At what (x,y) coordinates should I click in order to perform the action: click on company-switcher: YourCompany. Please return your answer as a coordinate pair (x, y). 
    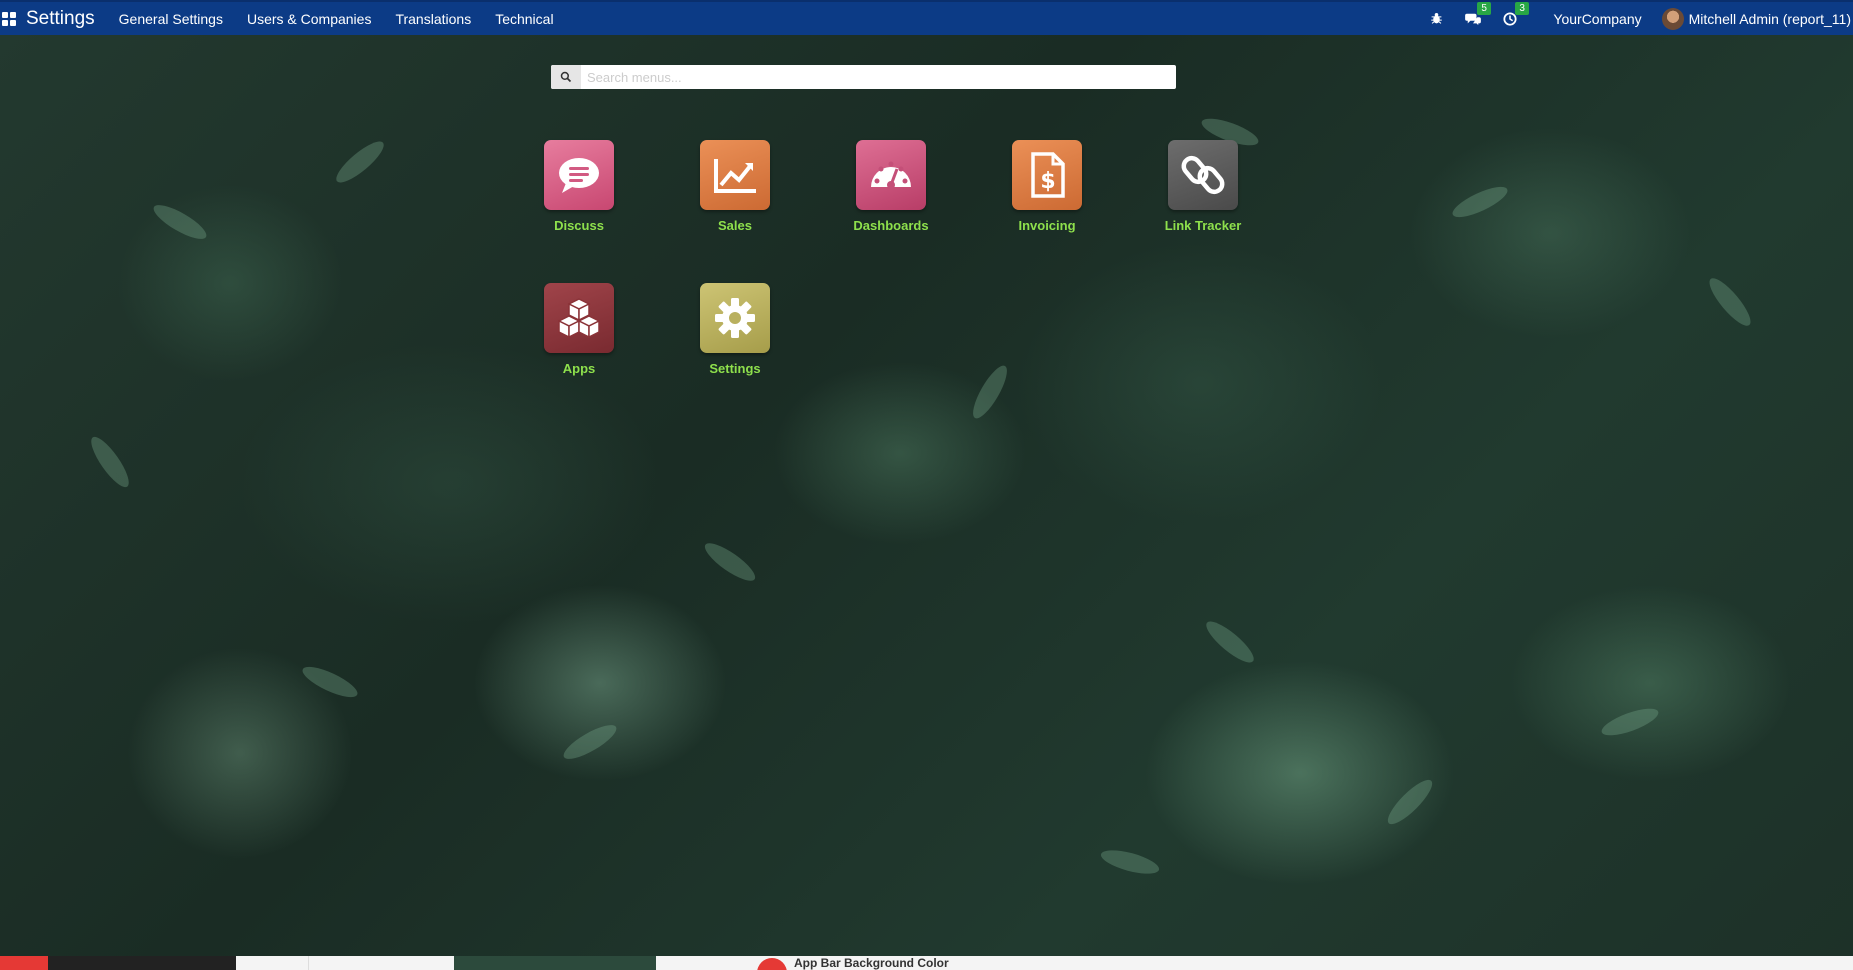
    Looking at the image, I should click on (1597, 19).